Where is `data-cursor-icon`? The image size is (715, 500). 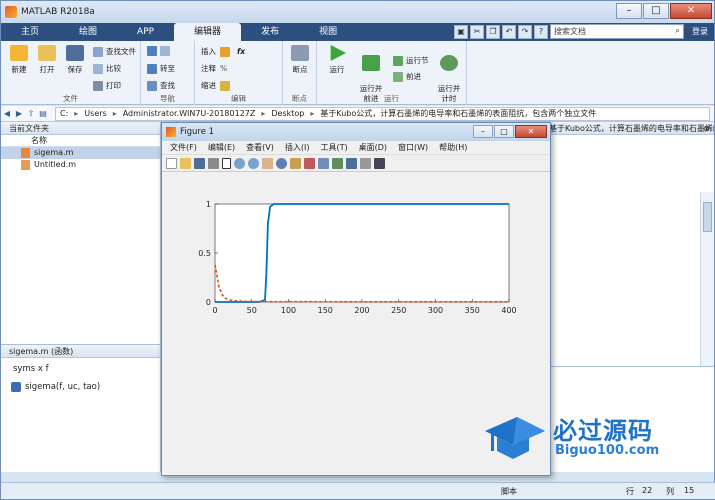 data-cursor-icon is located at coordinates (295, 163).